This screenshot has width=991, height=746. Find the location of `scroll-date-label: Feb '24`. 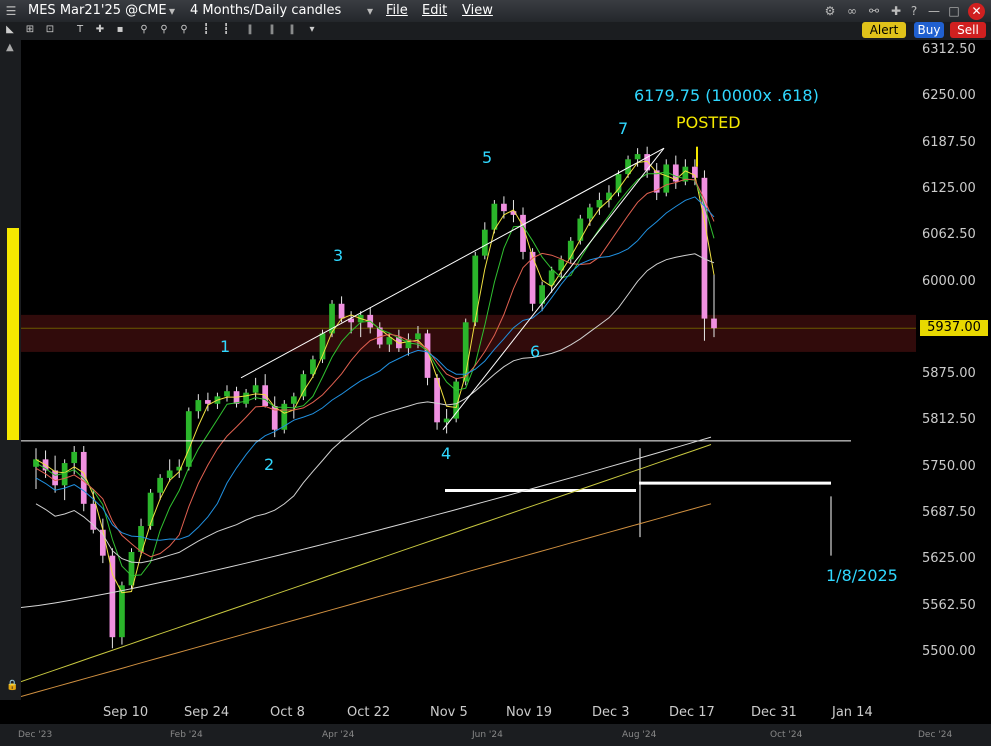

scroll-date-label: Feb '24 is located at coordinates (186, 735).